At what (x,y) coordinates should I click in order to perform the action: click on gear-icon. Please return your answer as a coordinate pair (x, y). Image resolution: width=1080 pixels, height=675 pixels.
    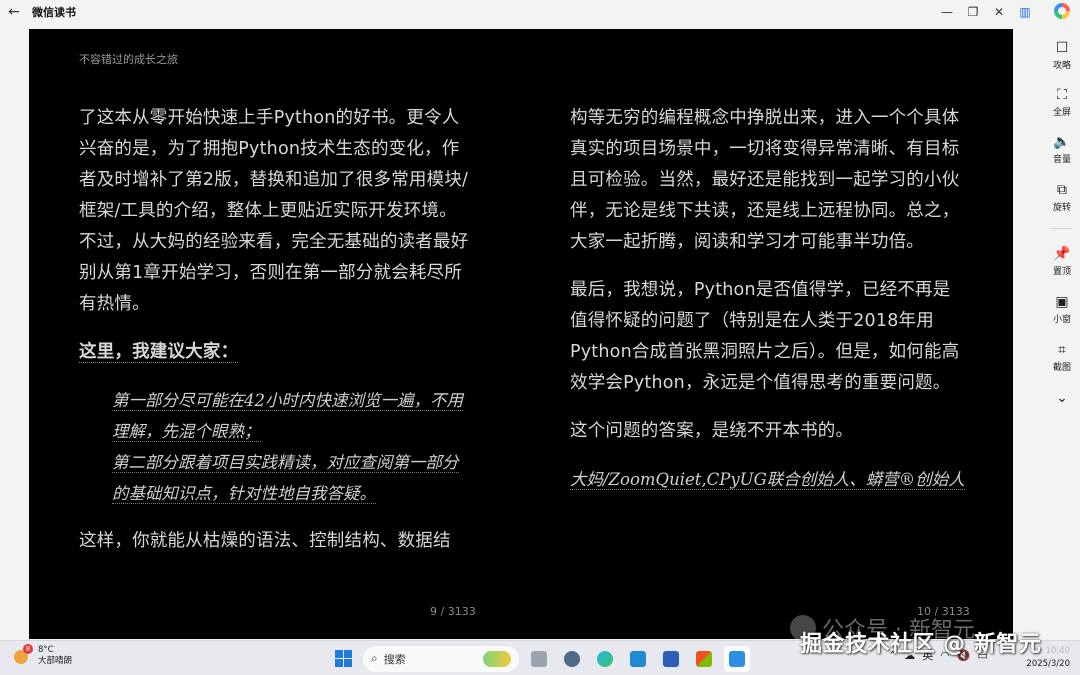
    Looking at the image, I should click on (572, 658).